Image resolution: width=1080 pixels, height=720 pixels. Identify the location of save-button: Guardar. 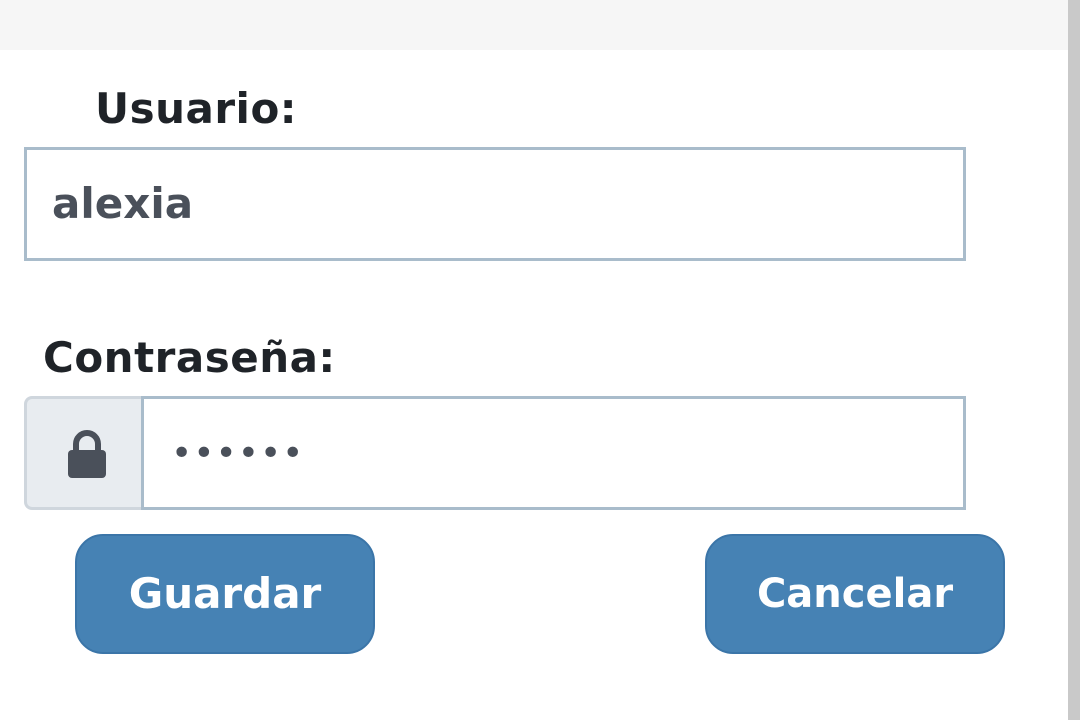
(225, 594).